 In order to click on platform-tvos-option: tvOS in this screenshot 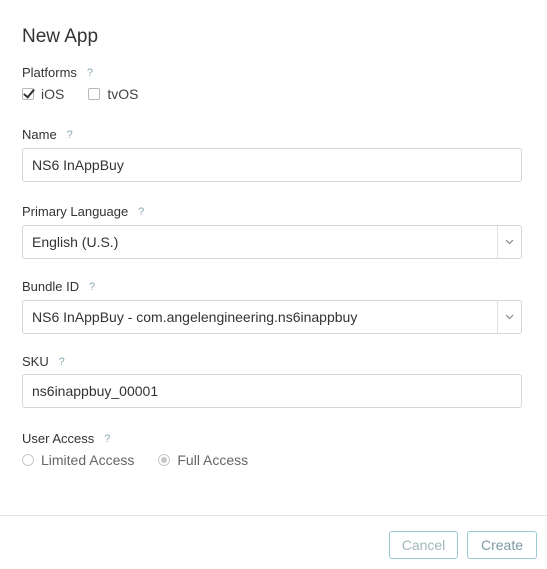, I will do `click(113, 94)`.